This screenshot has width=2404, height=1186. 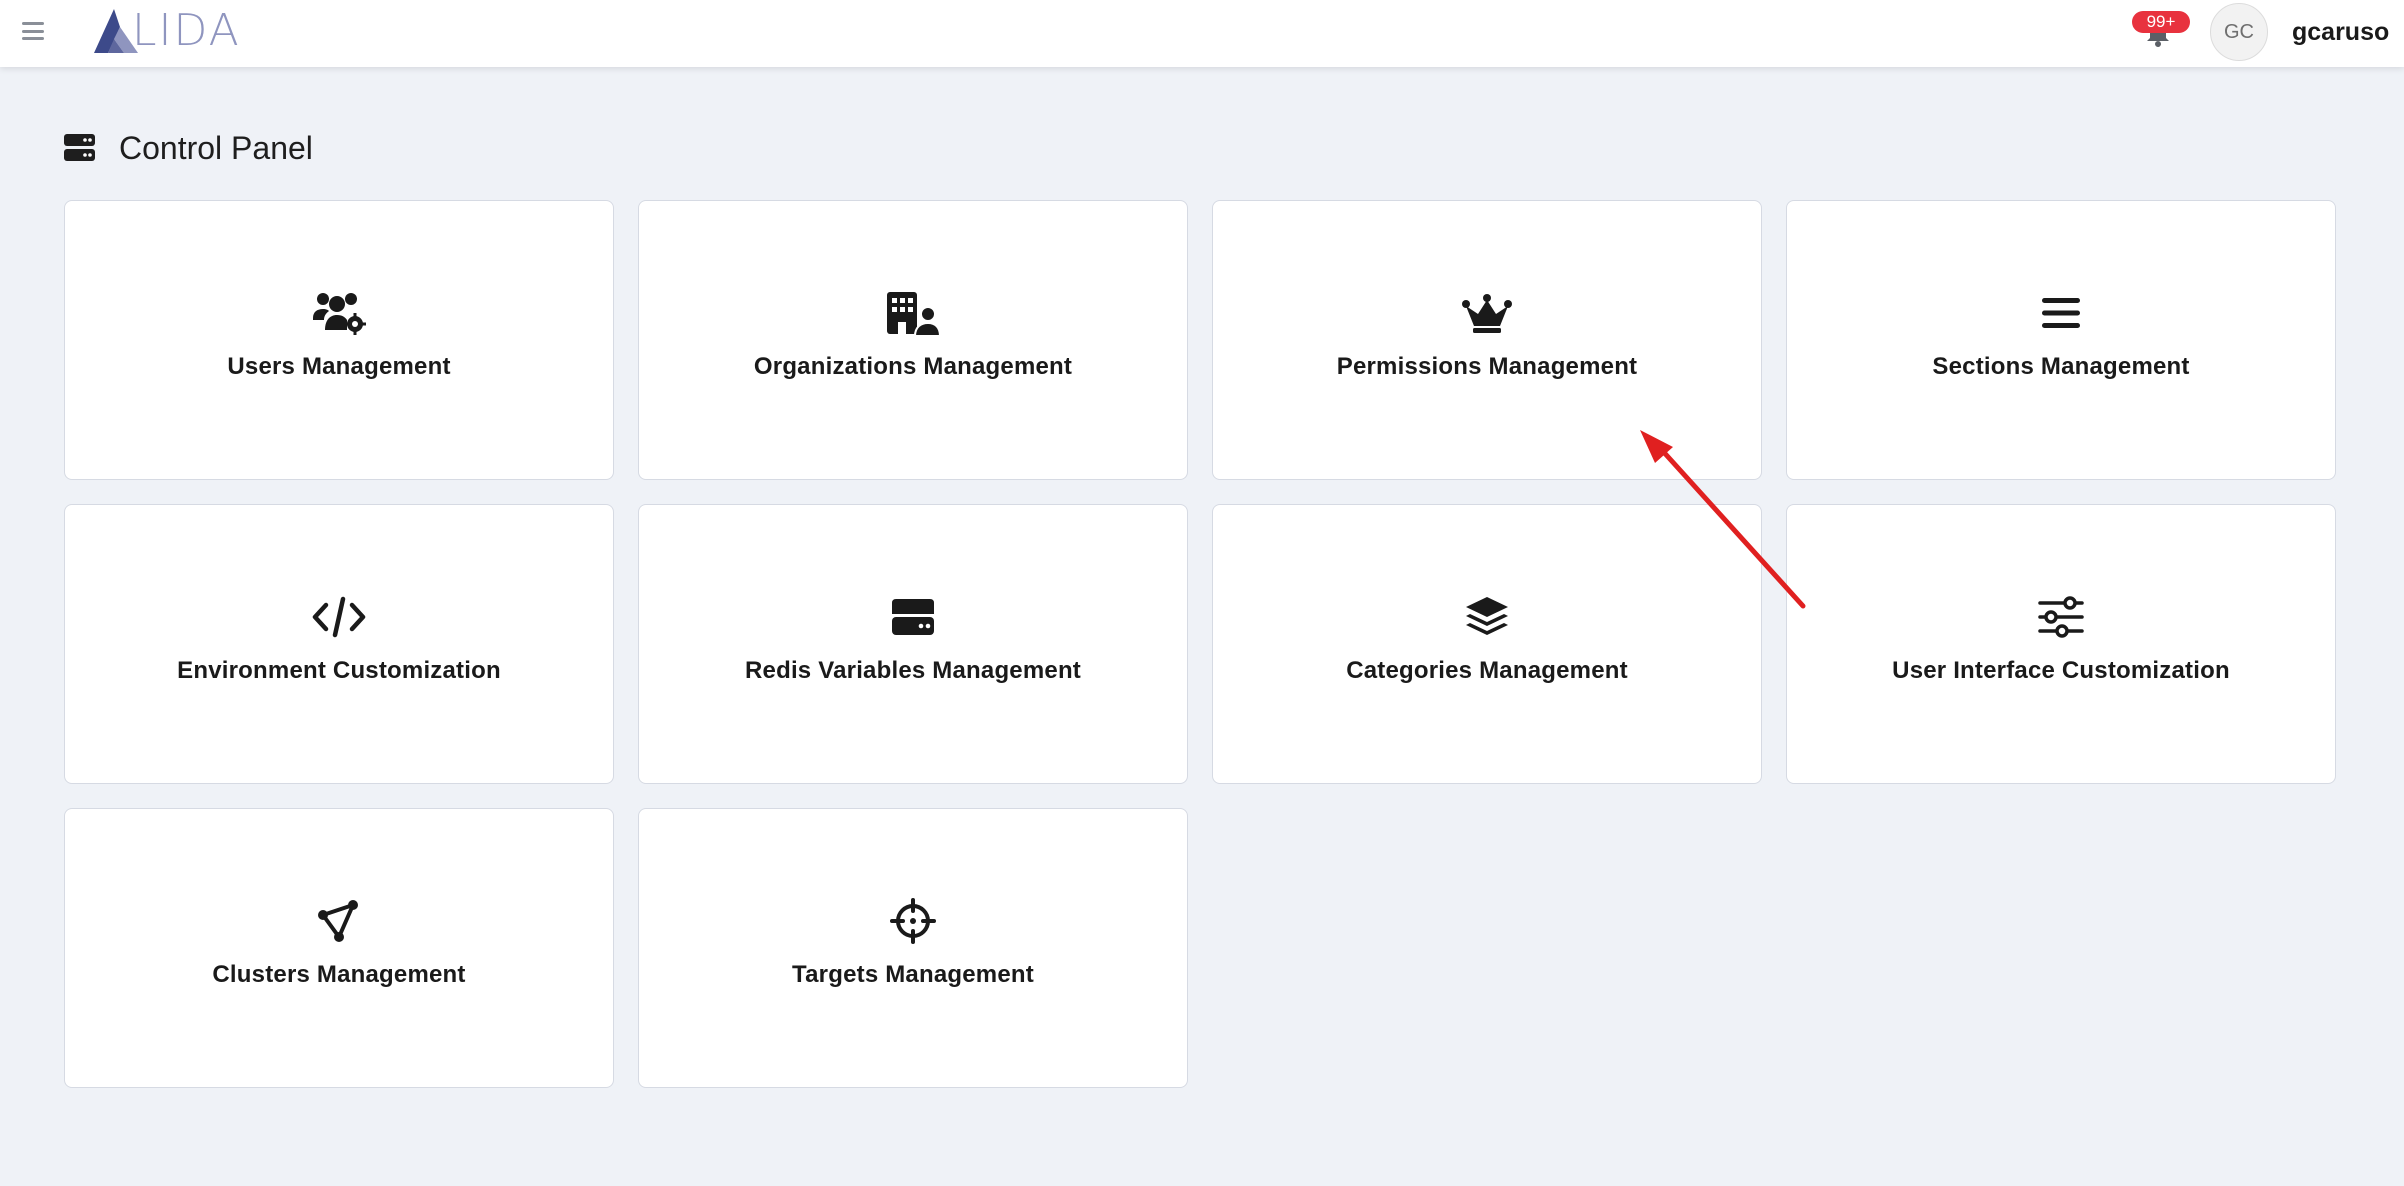 What do you see at coordinates (339, 948) in the screenshot?
I see `card-clusters-management: Clusters Management` at bounding box center [339, 948].